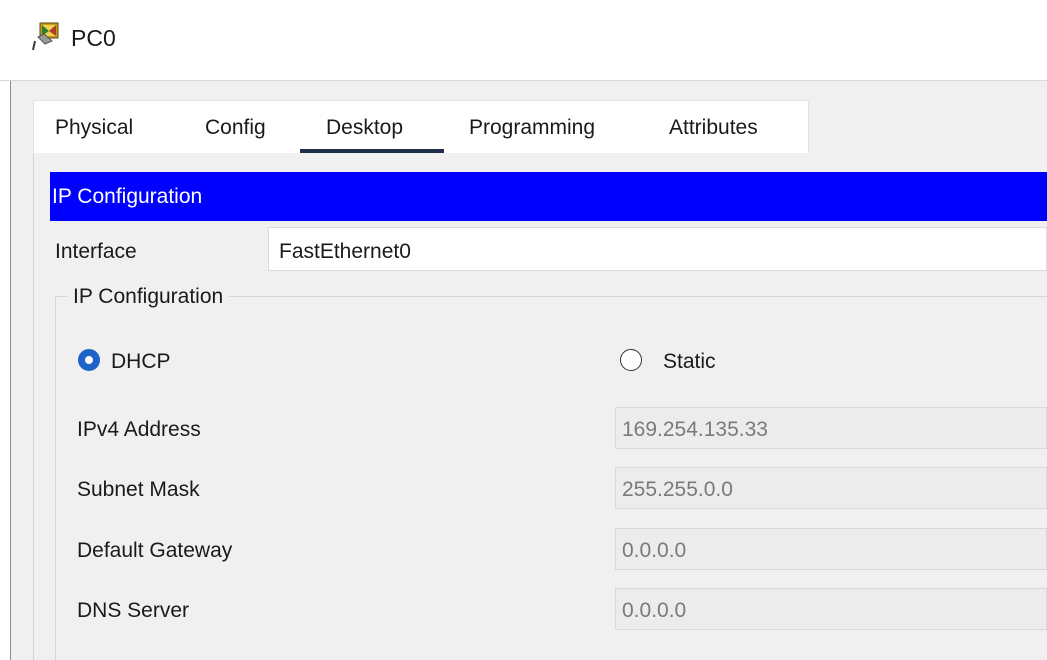 This screenshot has height=660, width=1047. I want to click on dns-server-label: DNS Server, so click(133, 610).